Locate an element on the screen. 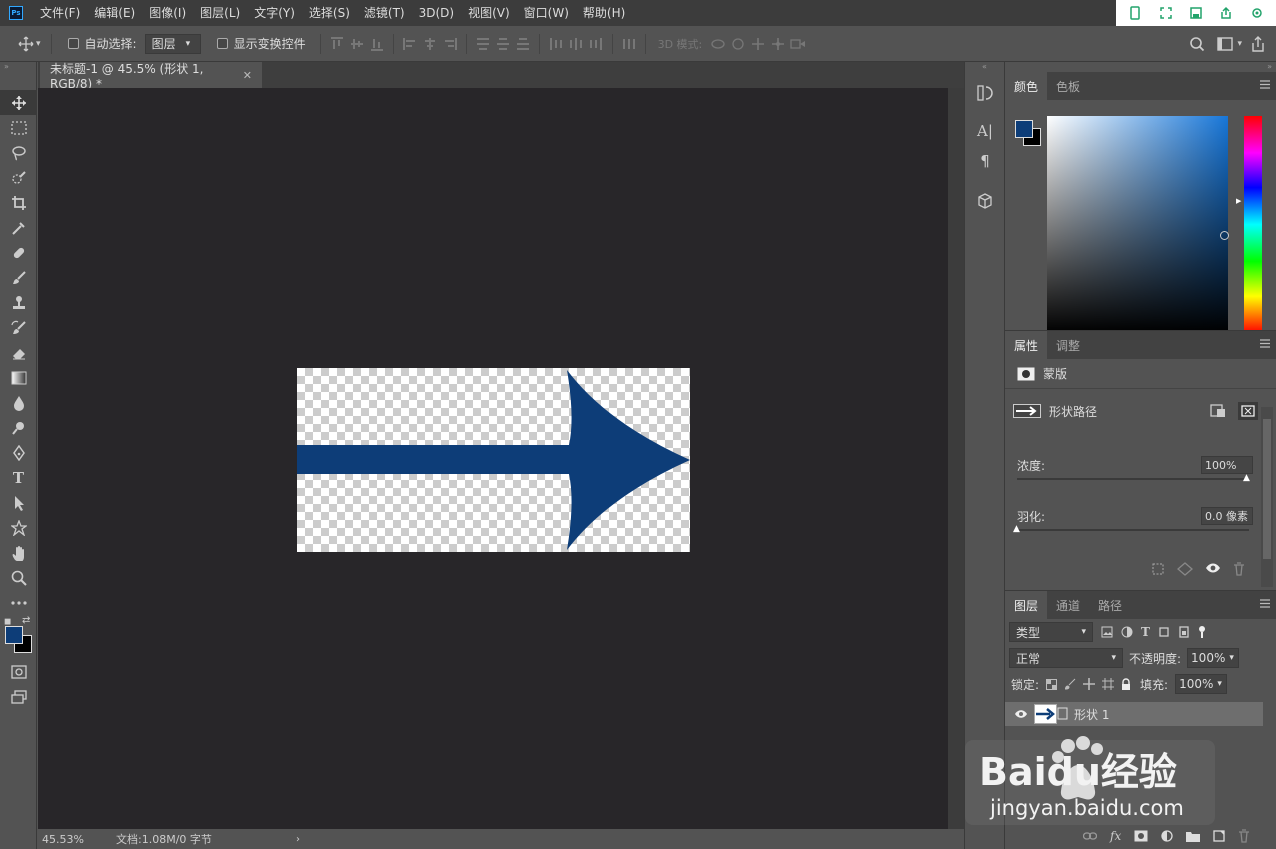  marquee-tool is located at coordinates (18, 127).